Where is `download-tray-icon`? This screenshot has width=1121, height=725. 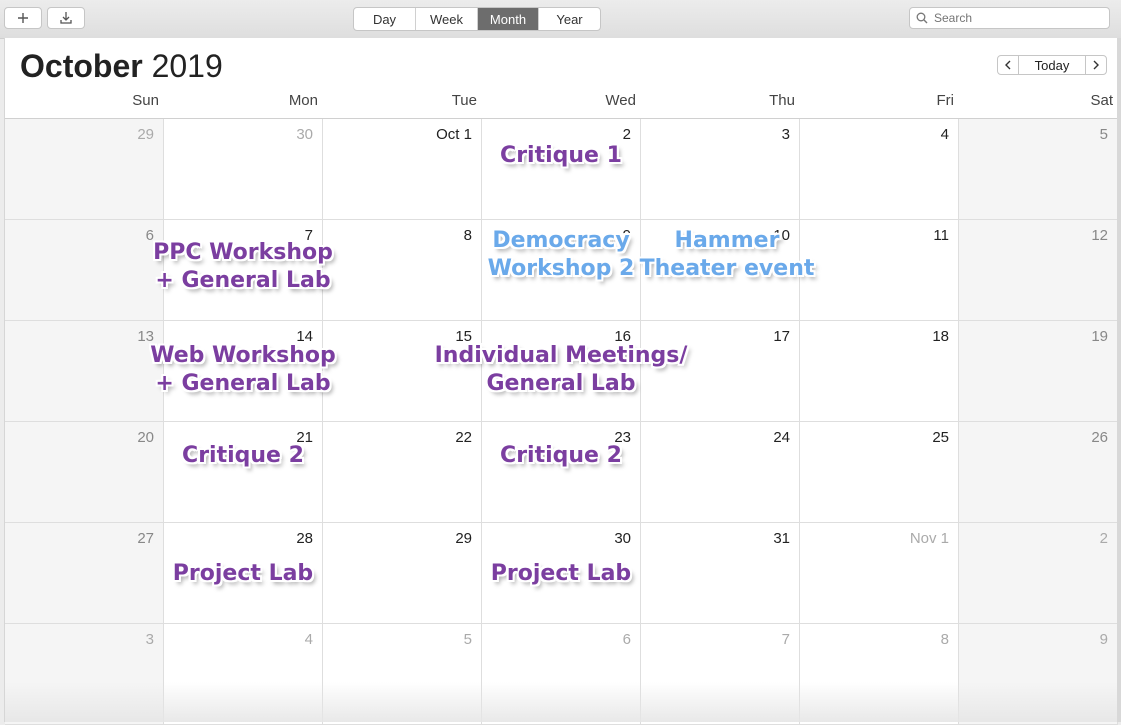
download-tray-icon is located at coordinates (66, 18).